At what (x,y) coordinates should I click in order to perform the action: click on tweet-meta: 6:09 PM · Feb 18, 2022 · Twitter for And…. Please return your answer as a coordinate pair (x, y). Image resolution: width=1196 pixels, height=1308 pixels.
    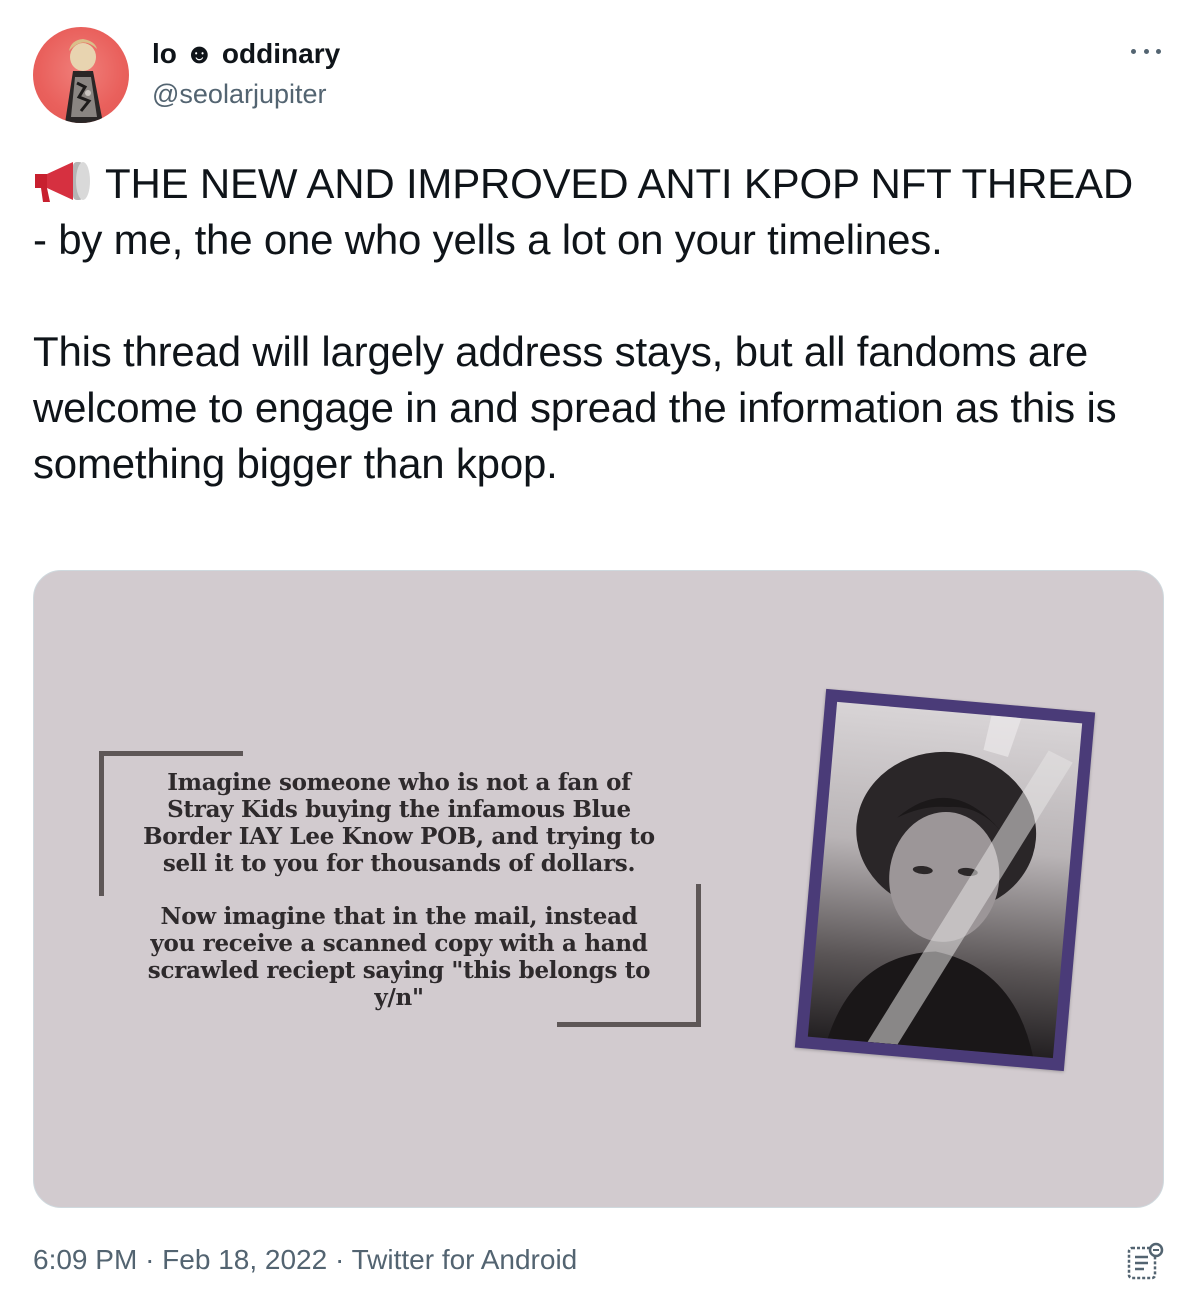
    Looking at the image, I should click on (305, 1260).